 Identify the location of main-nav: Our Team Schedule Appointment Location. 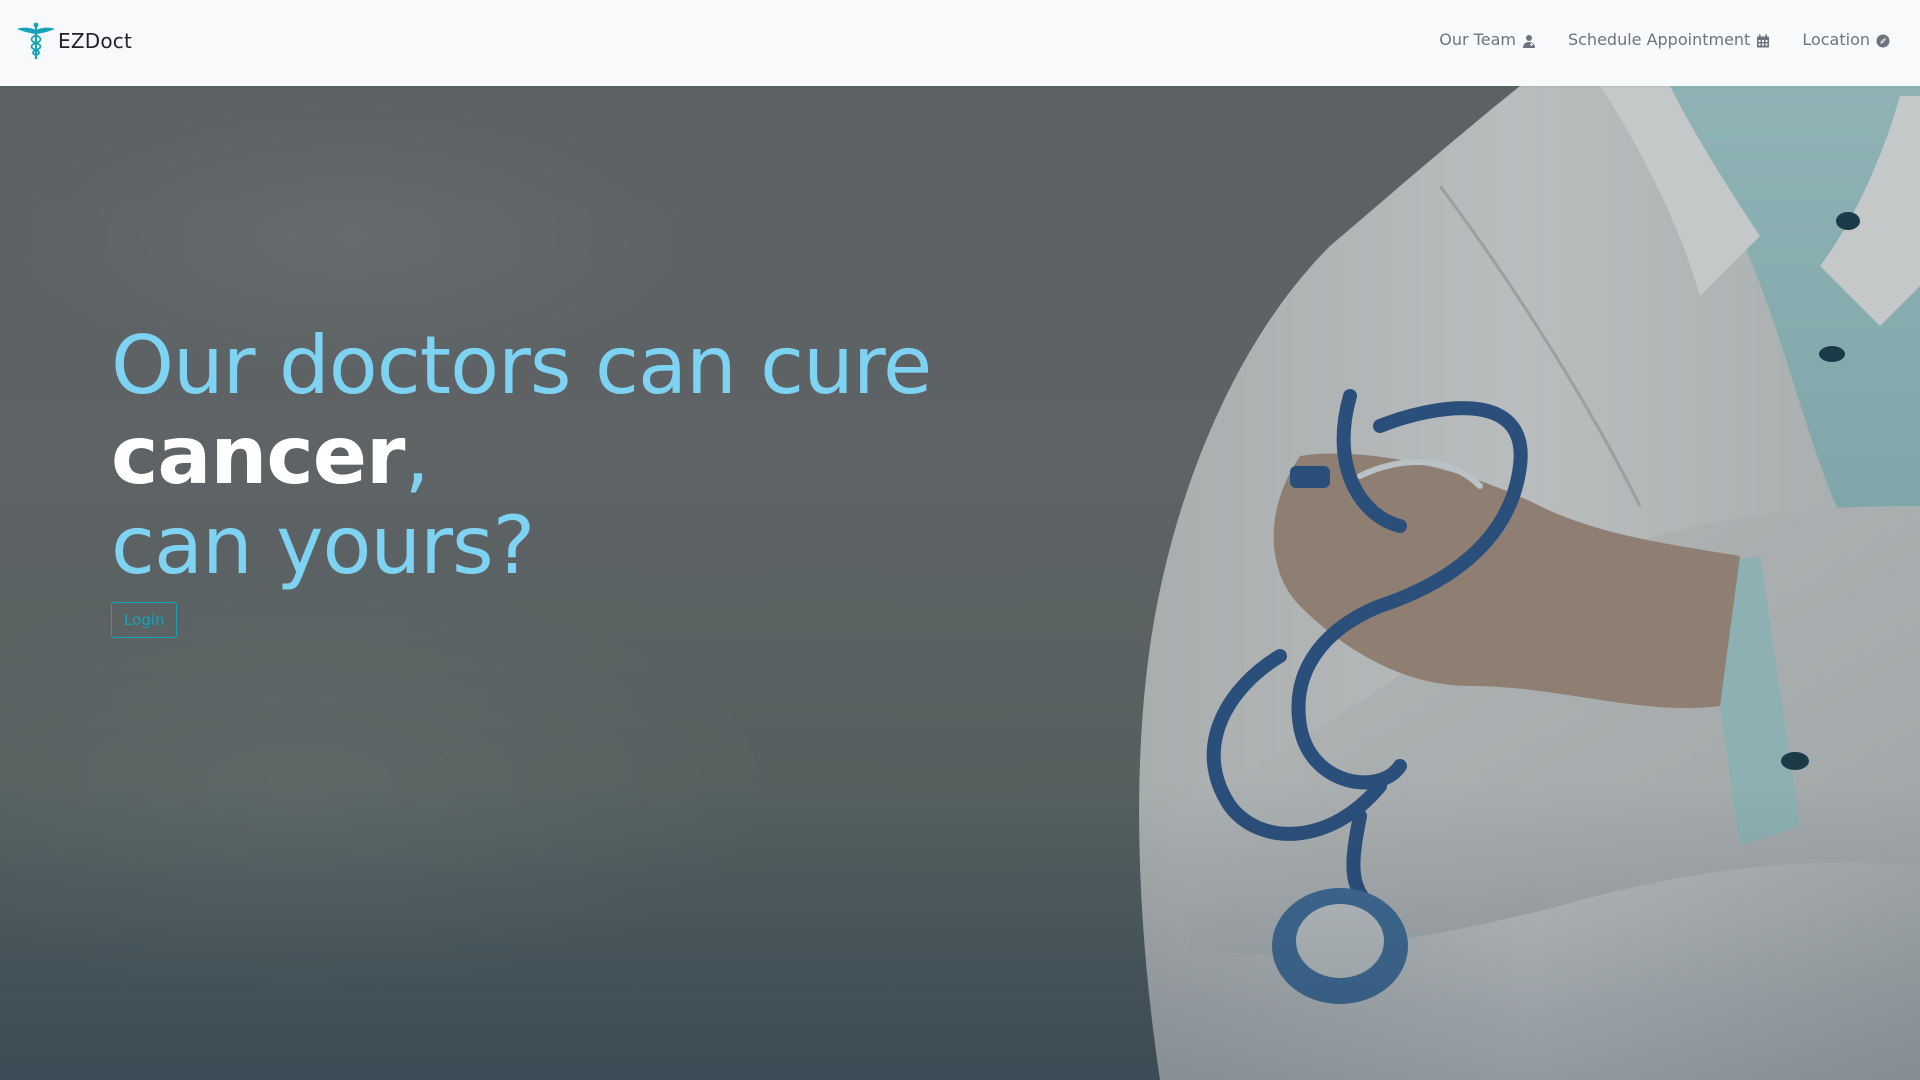
(1664, 39).